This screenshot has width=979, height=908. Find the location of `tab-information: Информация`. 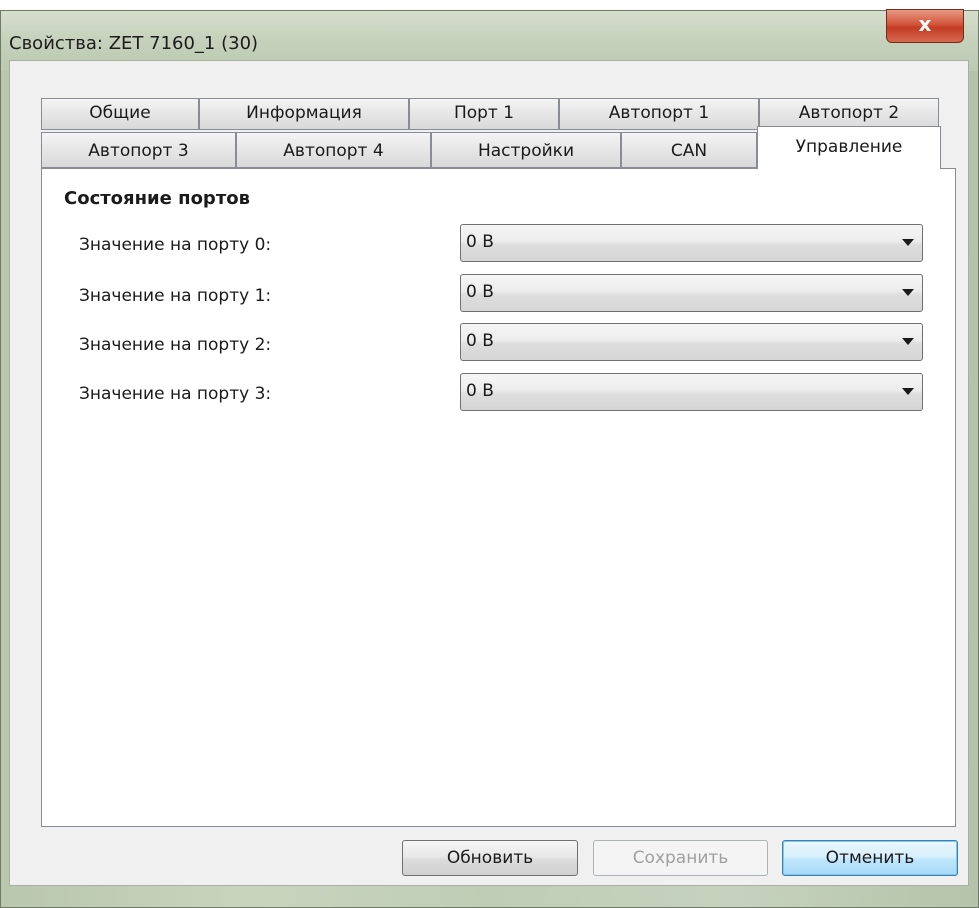

tab-information: Информация is located at coordinates (304, 114).